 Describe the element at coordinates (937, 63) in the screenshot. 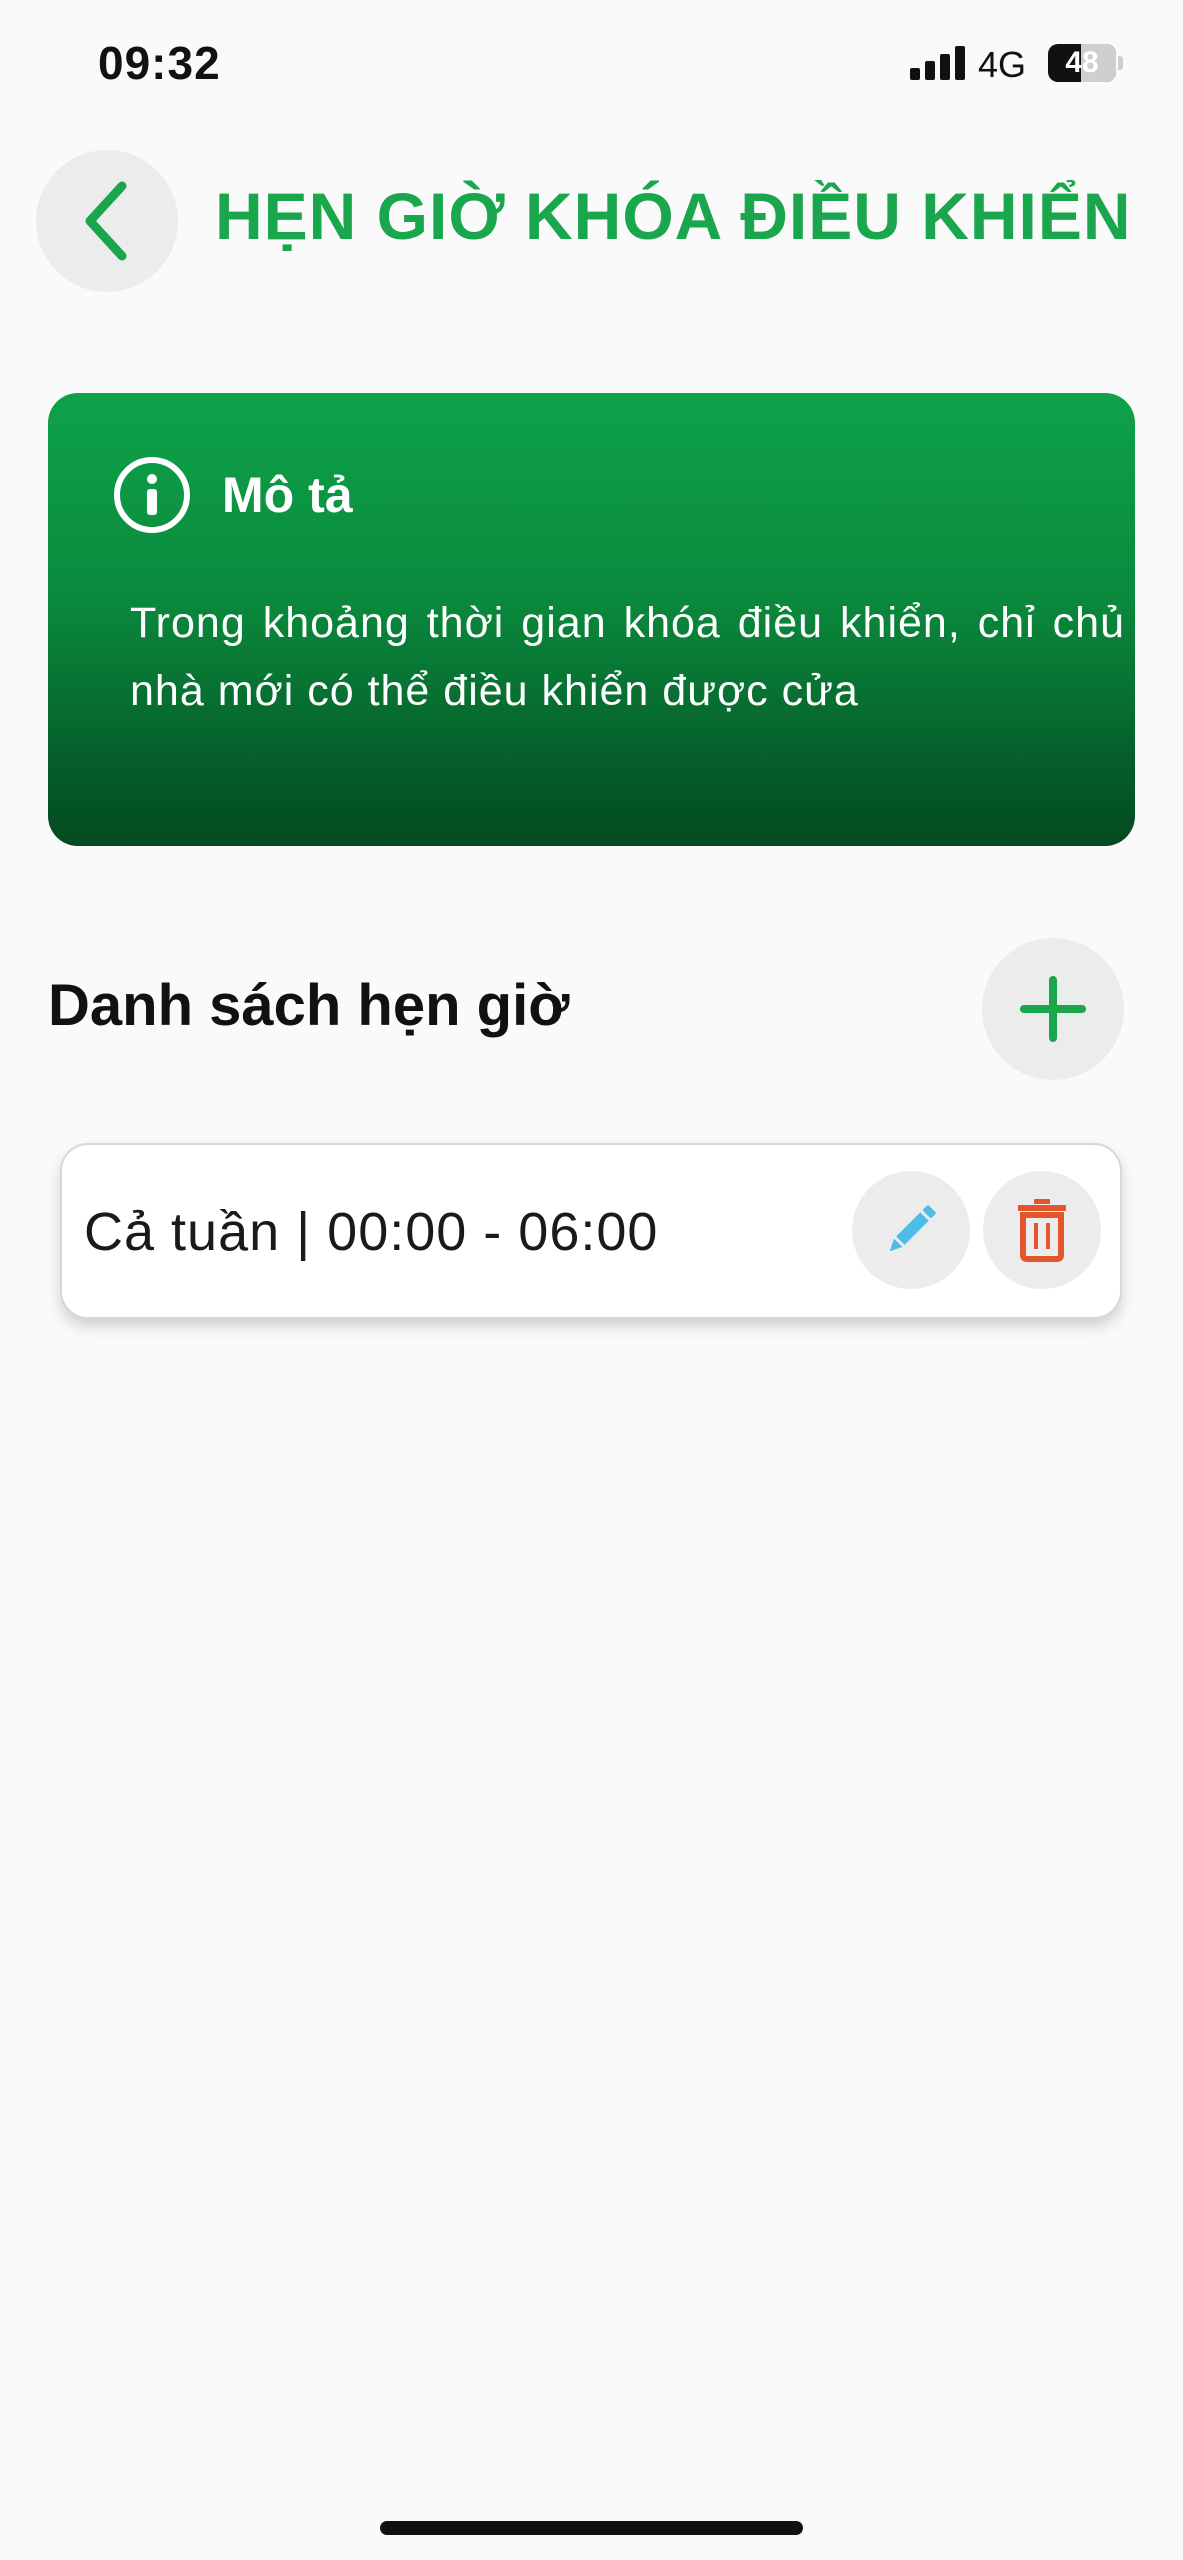

I see `signal-icon` at that location.